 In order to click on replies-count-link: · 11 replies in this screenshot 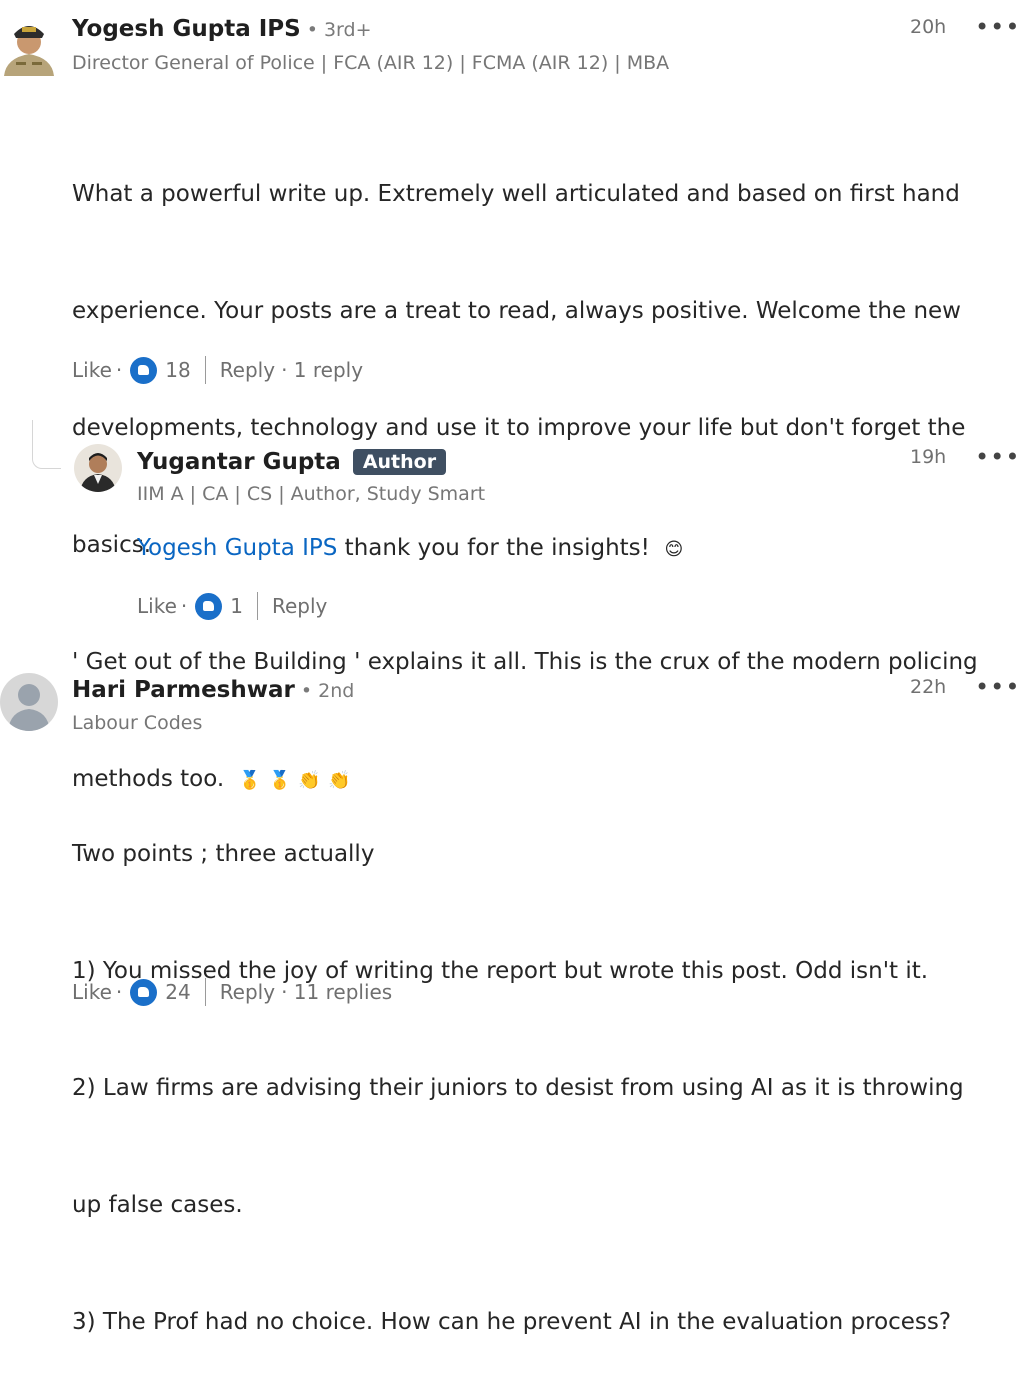, I will do `click(336, 992)`.